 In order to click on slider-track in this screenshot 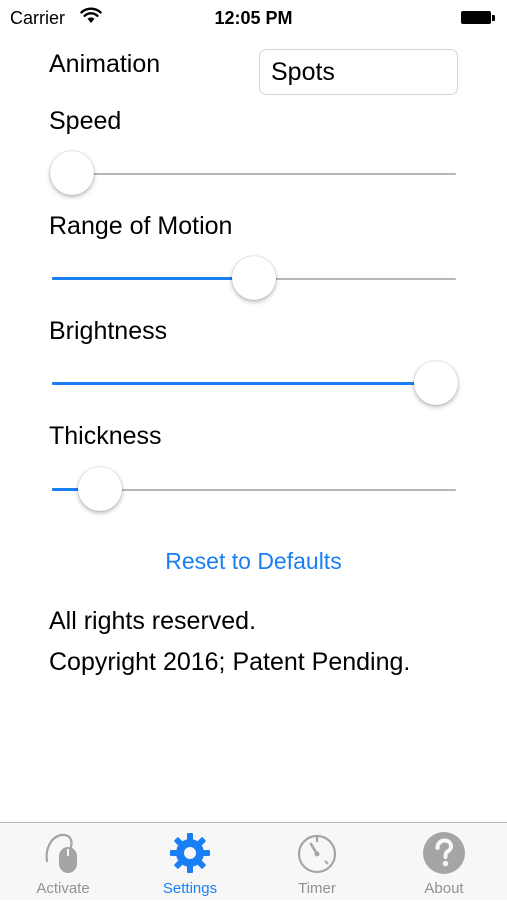, I will do `click(254, 174)`.